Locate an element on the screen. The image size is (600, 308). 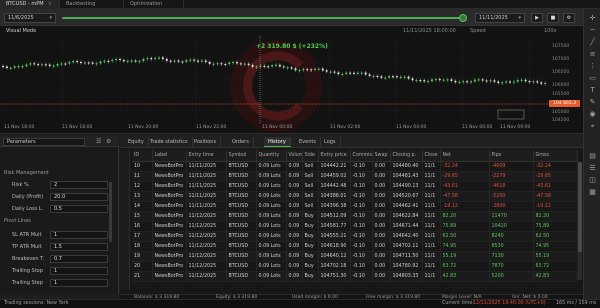
tab-orders: Orders is located at coordinates (241, 142).